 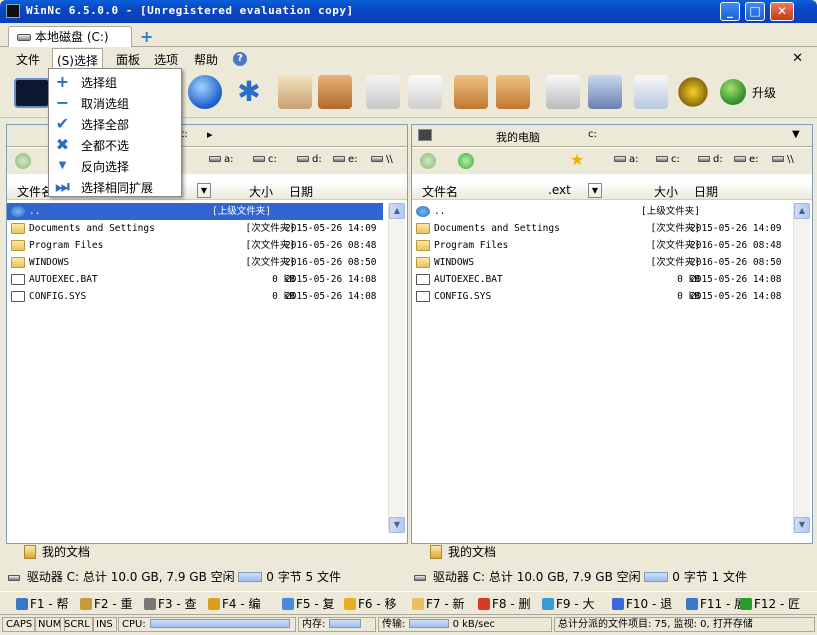 I want to click on left-documents-tab: 我的文档, so click(x=61, y=553).